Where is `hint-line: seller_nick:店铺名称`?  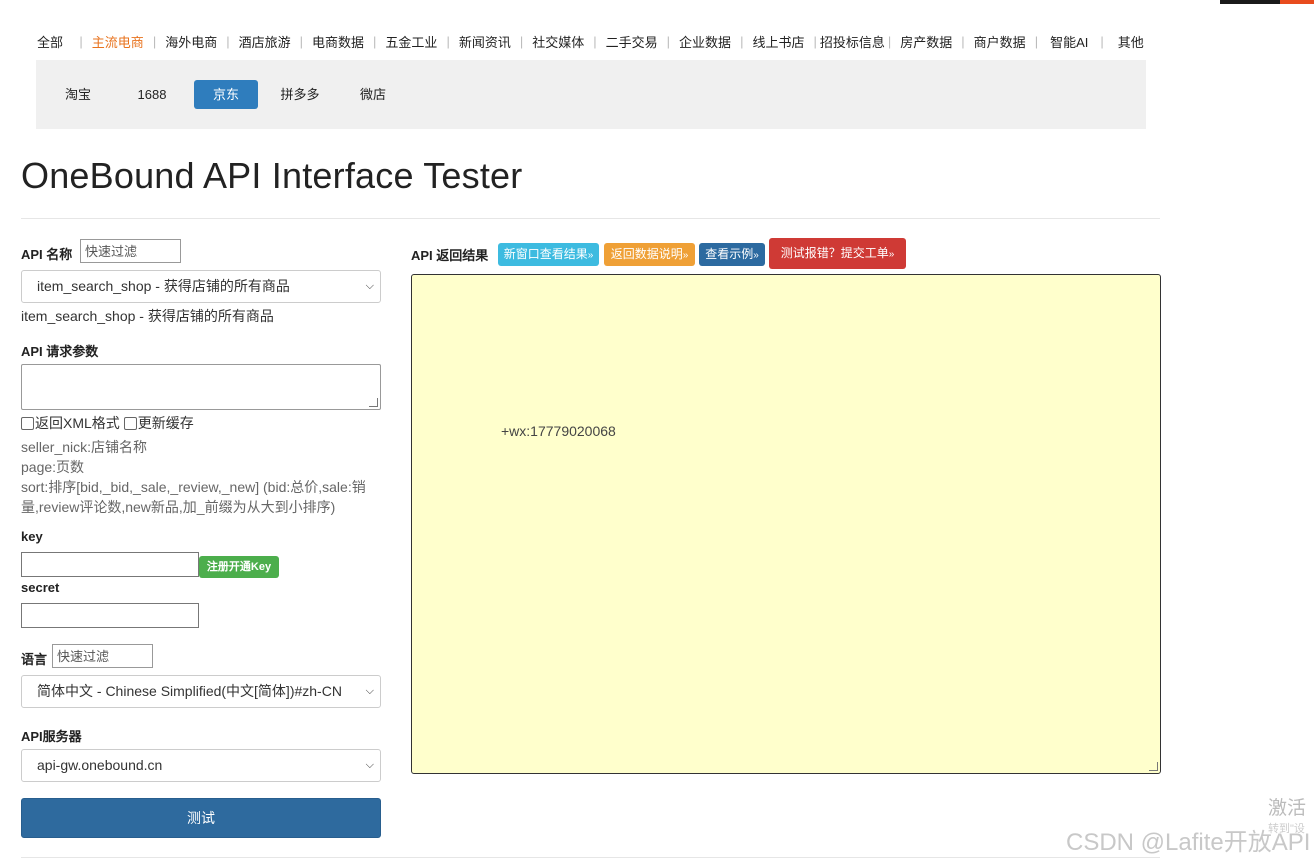
hint-line: seller_nick:店铺名称 is located at coordinates (84, 447).